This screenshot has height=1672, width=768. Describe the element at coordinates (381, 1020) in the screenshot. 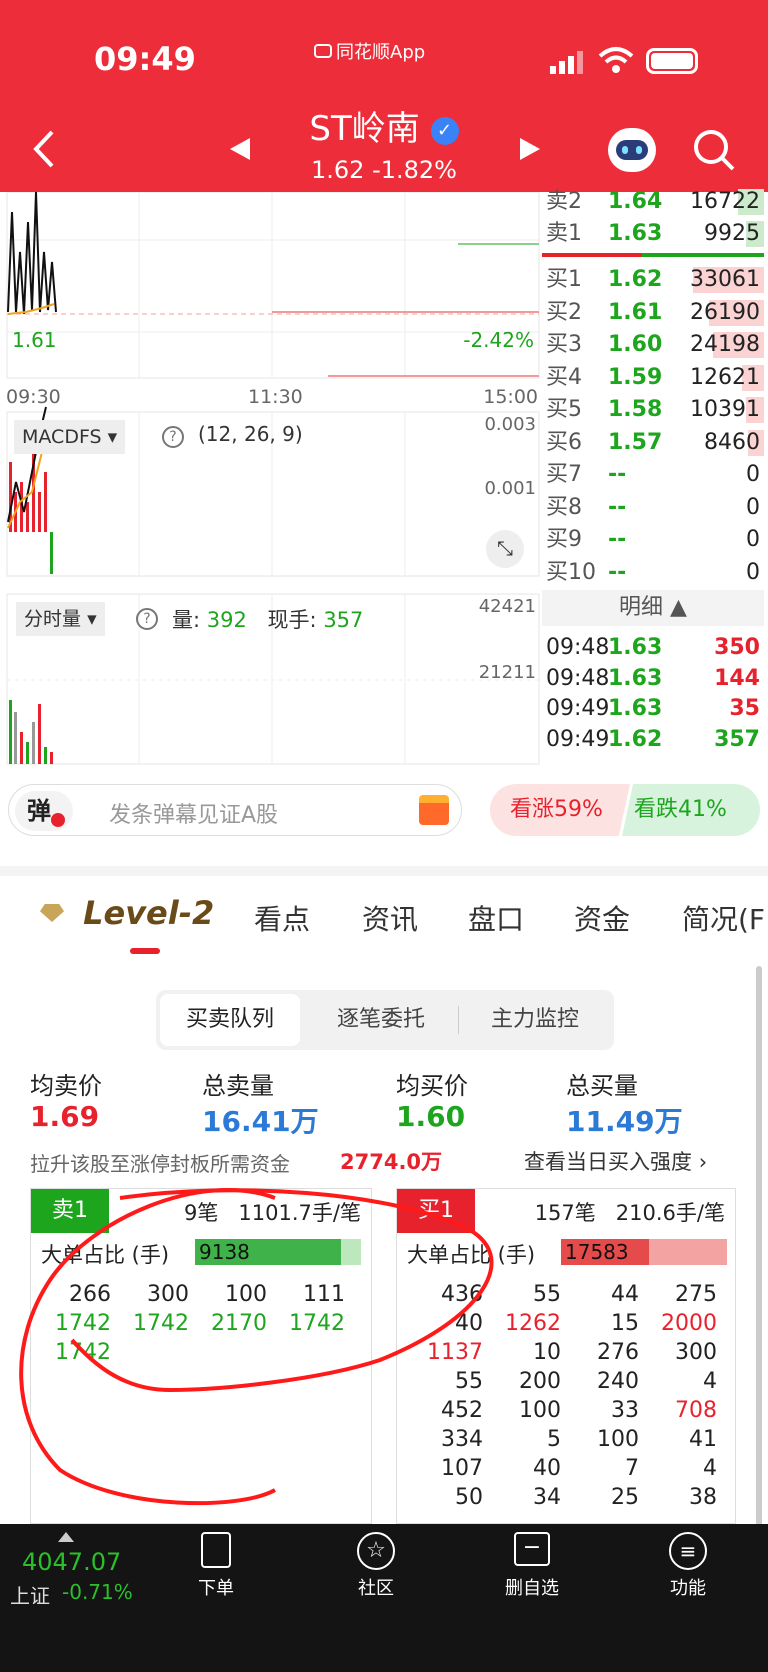

I see `segment-tick-orders: 逐笔委托` at that location.